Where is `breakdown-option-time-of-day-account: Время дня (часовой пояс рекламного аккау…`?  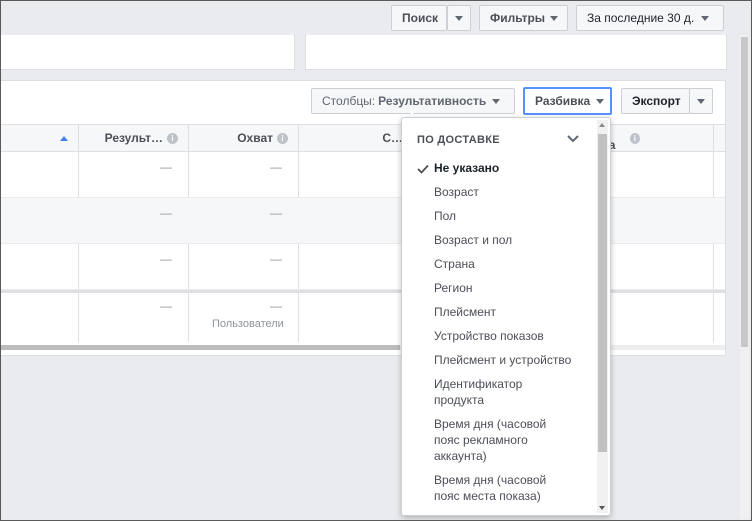
breakdown-option-time-of-day-account: Время дня (часовой пояс рекламного аккау… is located at coordinates (495, 440).